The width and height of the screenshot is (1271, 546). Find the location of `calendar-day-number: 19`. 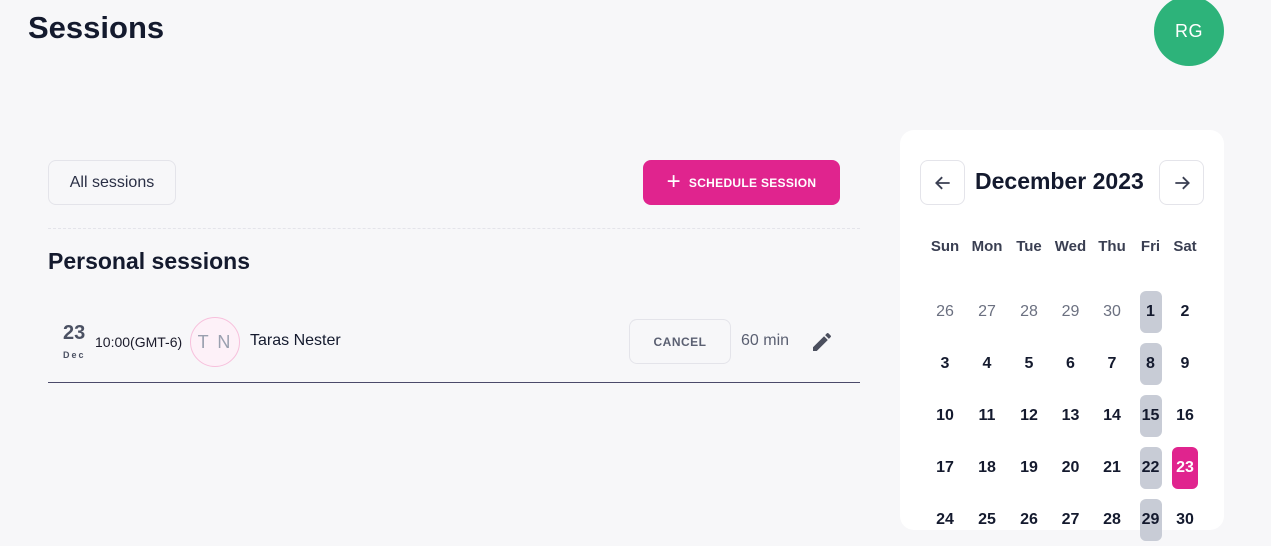

calendar-day-number: 19 is located at coordinates (1029, 467).